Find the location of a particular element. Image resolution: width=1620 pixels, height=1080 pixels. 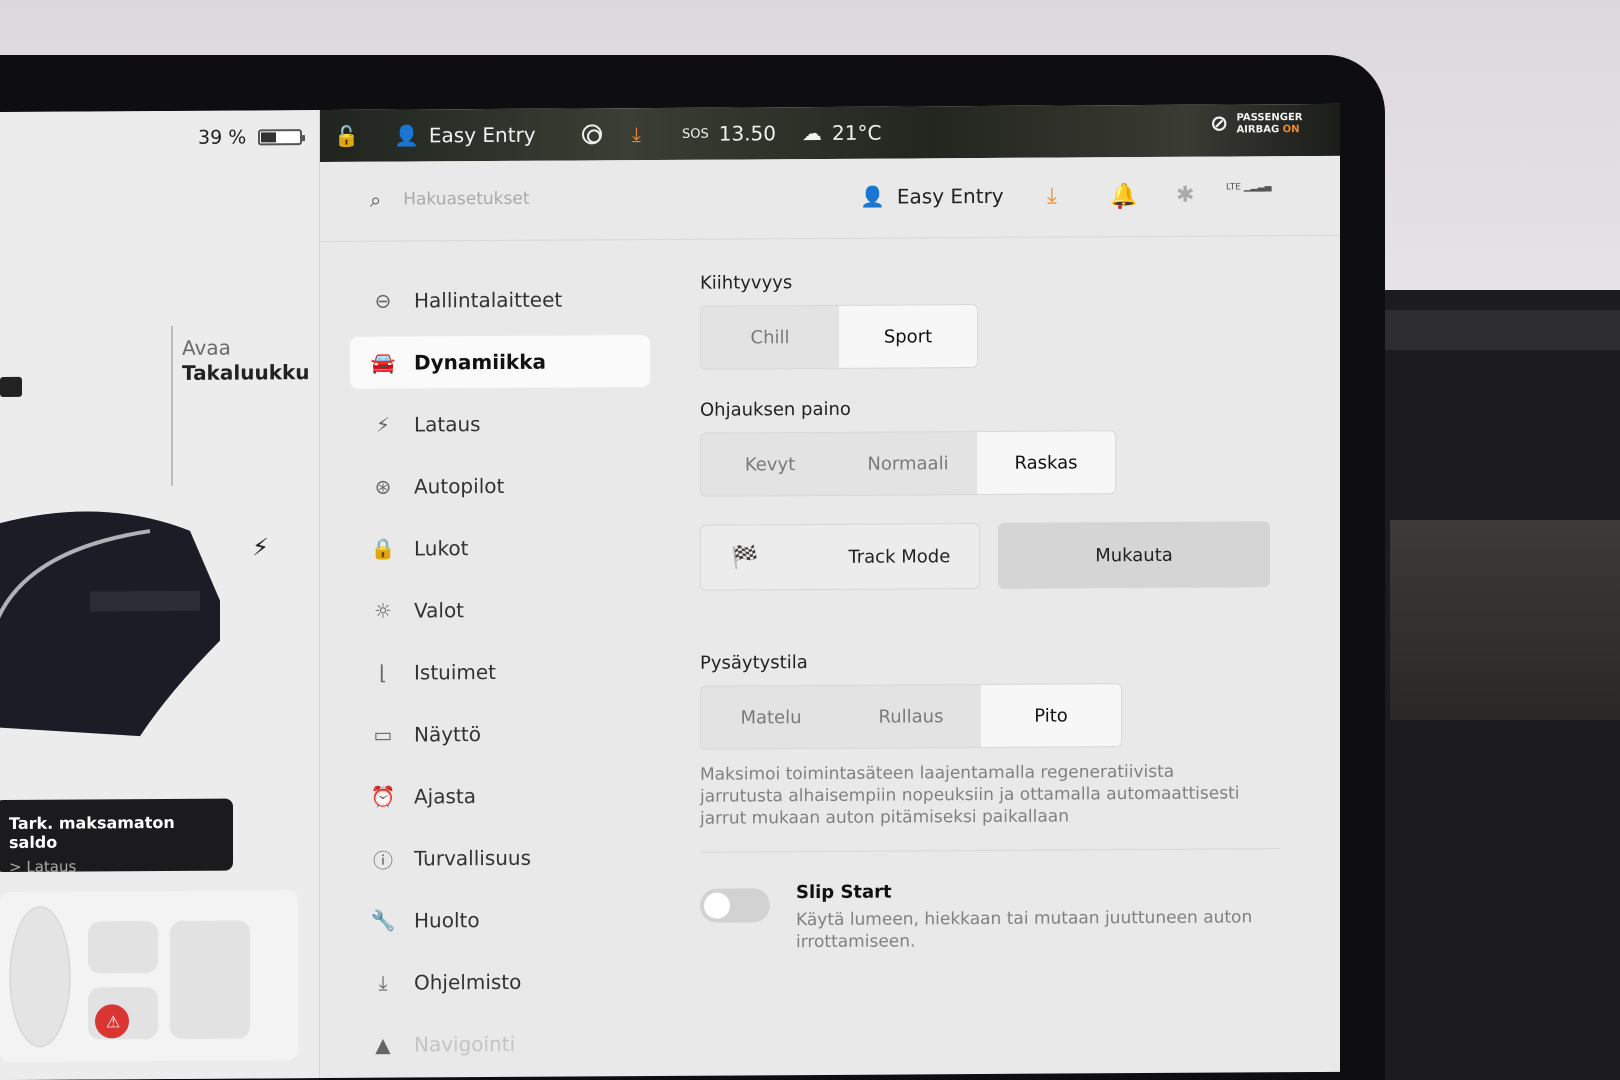

stopping-option-matelu: Matelu is located at coordinates (771, 717).